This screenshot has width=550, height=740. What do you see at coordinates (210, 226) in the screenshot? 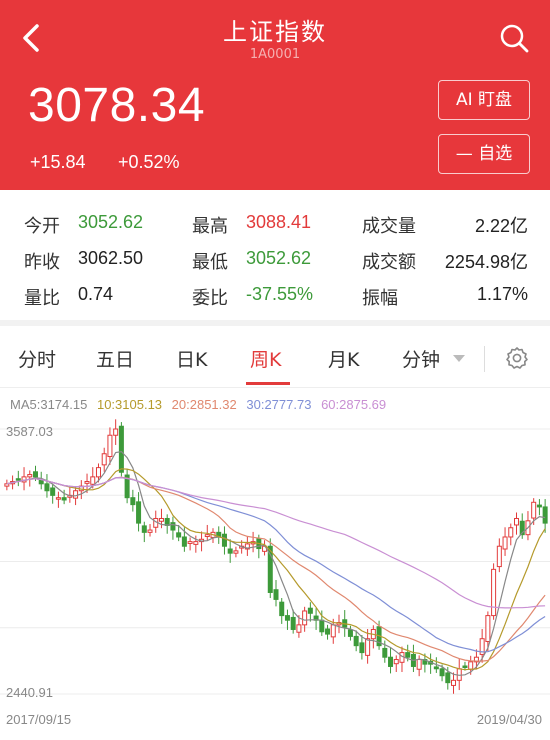
I see `high-label: 最高` at bounding box center [210, 226].